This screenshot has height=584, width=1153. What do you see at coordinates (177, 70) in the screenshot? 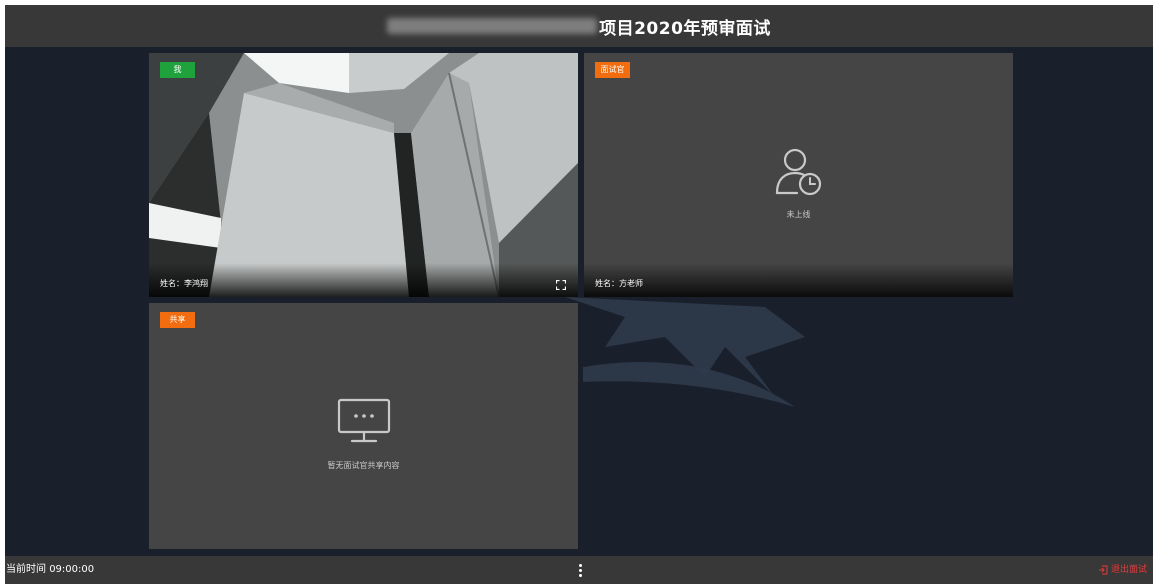
I see `self-badge: 我` at bounding box center [177, 70].